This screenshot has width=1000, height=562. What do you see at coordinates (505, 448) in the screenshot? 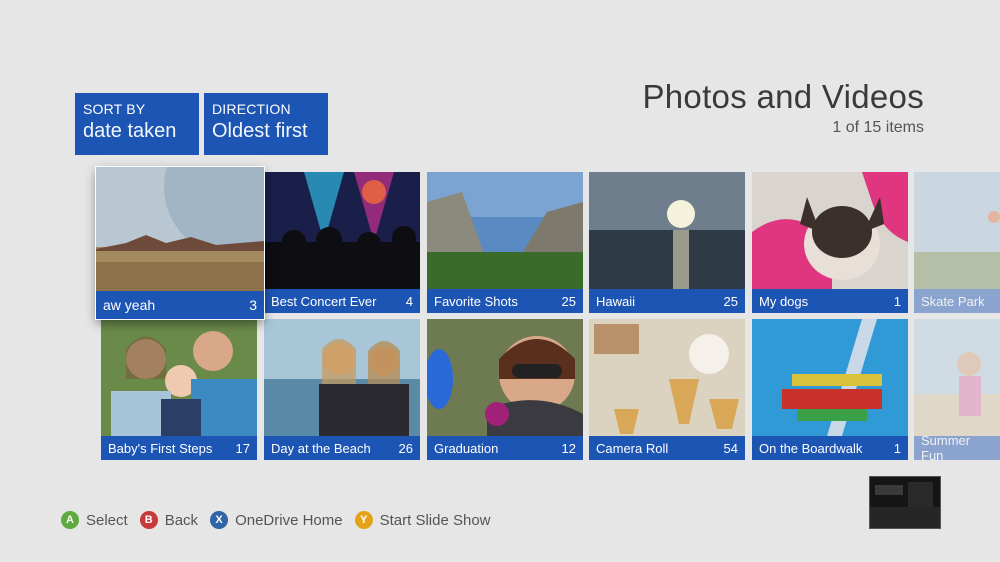
I see `album-caption: Graduation 12` at bounding box center [505, 448].